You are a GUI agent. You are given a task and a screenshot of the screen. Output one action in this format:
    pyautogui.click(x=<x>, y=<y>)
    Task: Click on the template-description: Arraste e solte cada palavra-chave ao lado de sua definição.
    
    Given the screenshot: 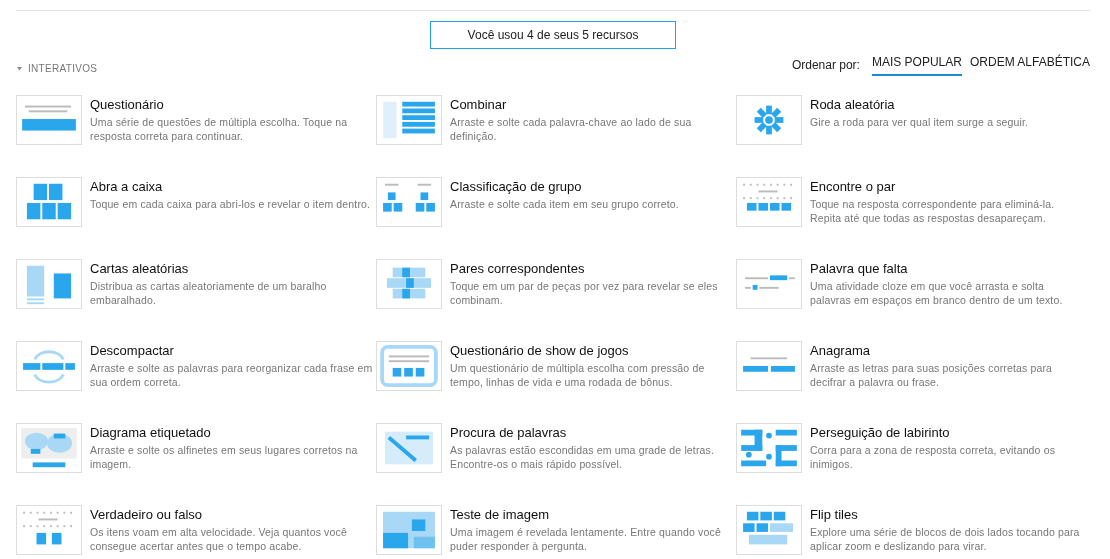 What is the action you would take?
    pyautogui.click(x=571, y=129)
    